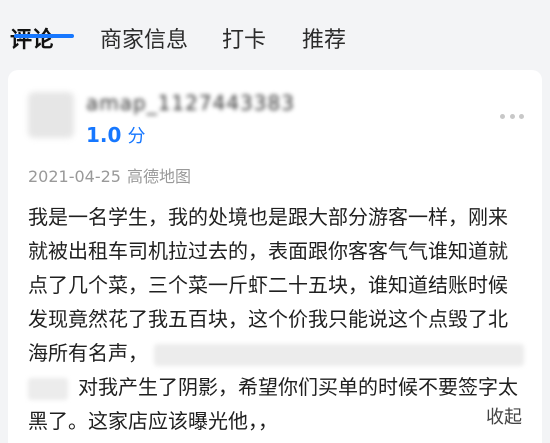  Describe the element at coordinates (244, 41) in the screenshot. I see `tab-check-in: 打卡` at that location.